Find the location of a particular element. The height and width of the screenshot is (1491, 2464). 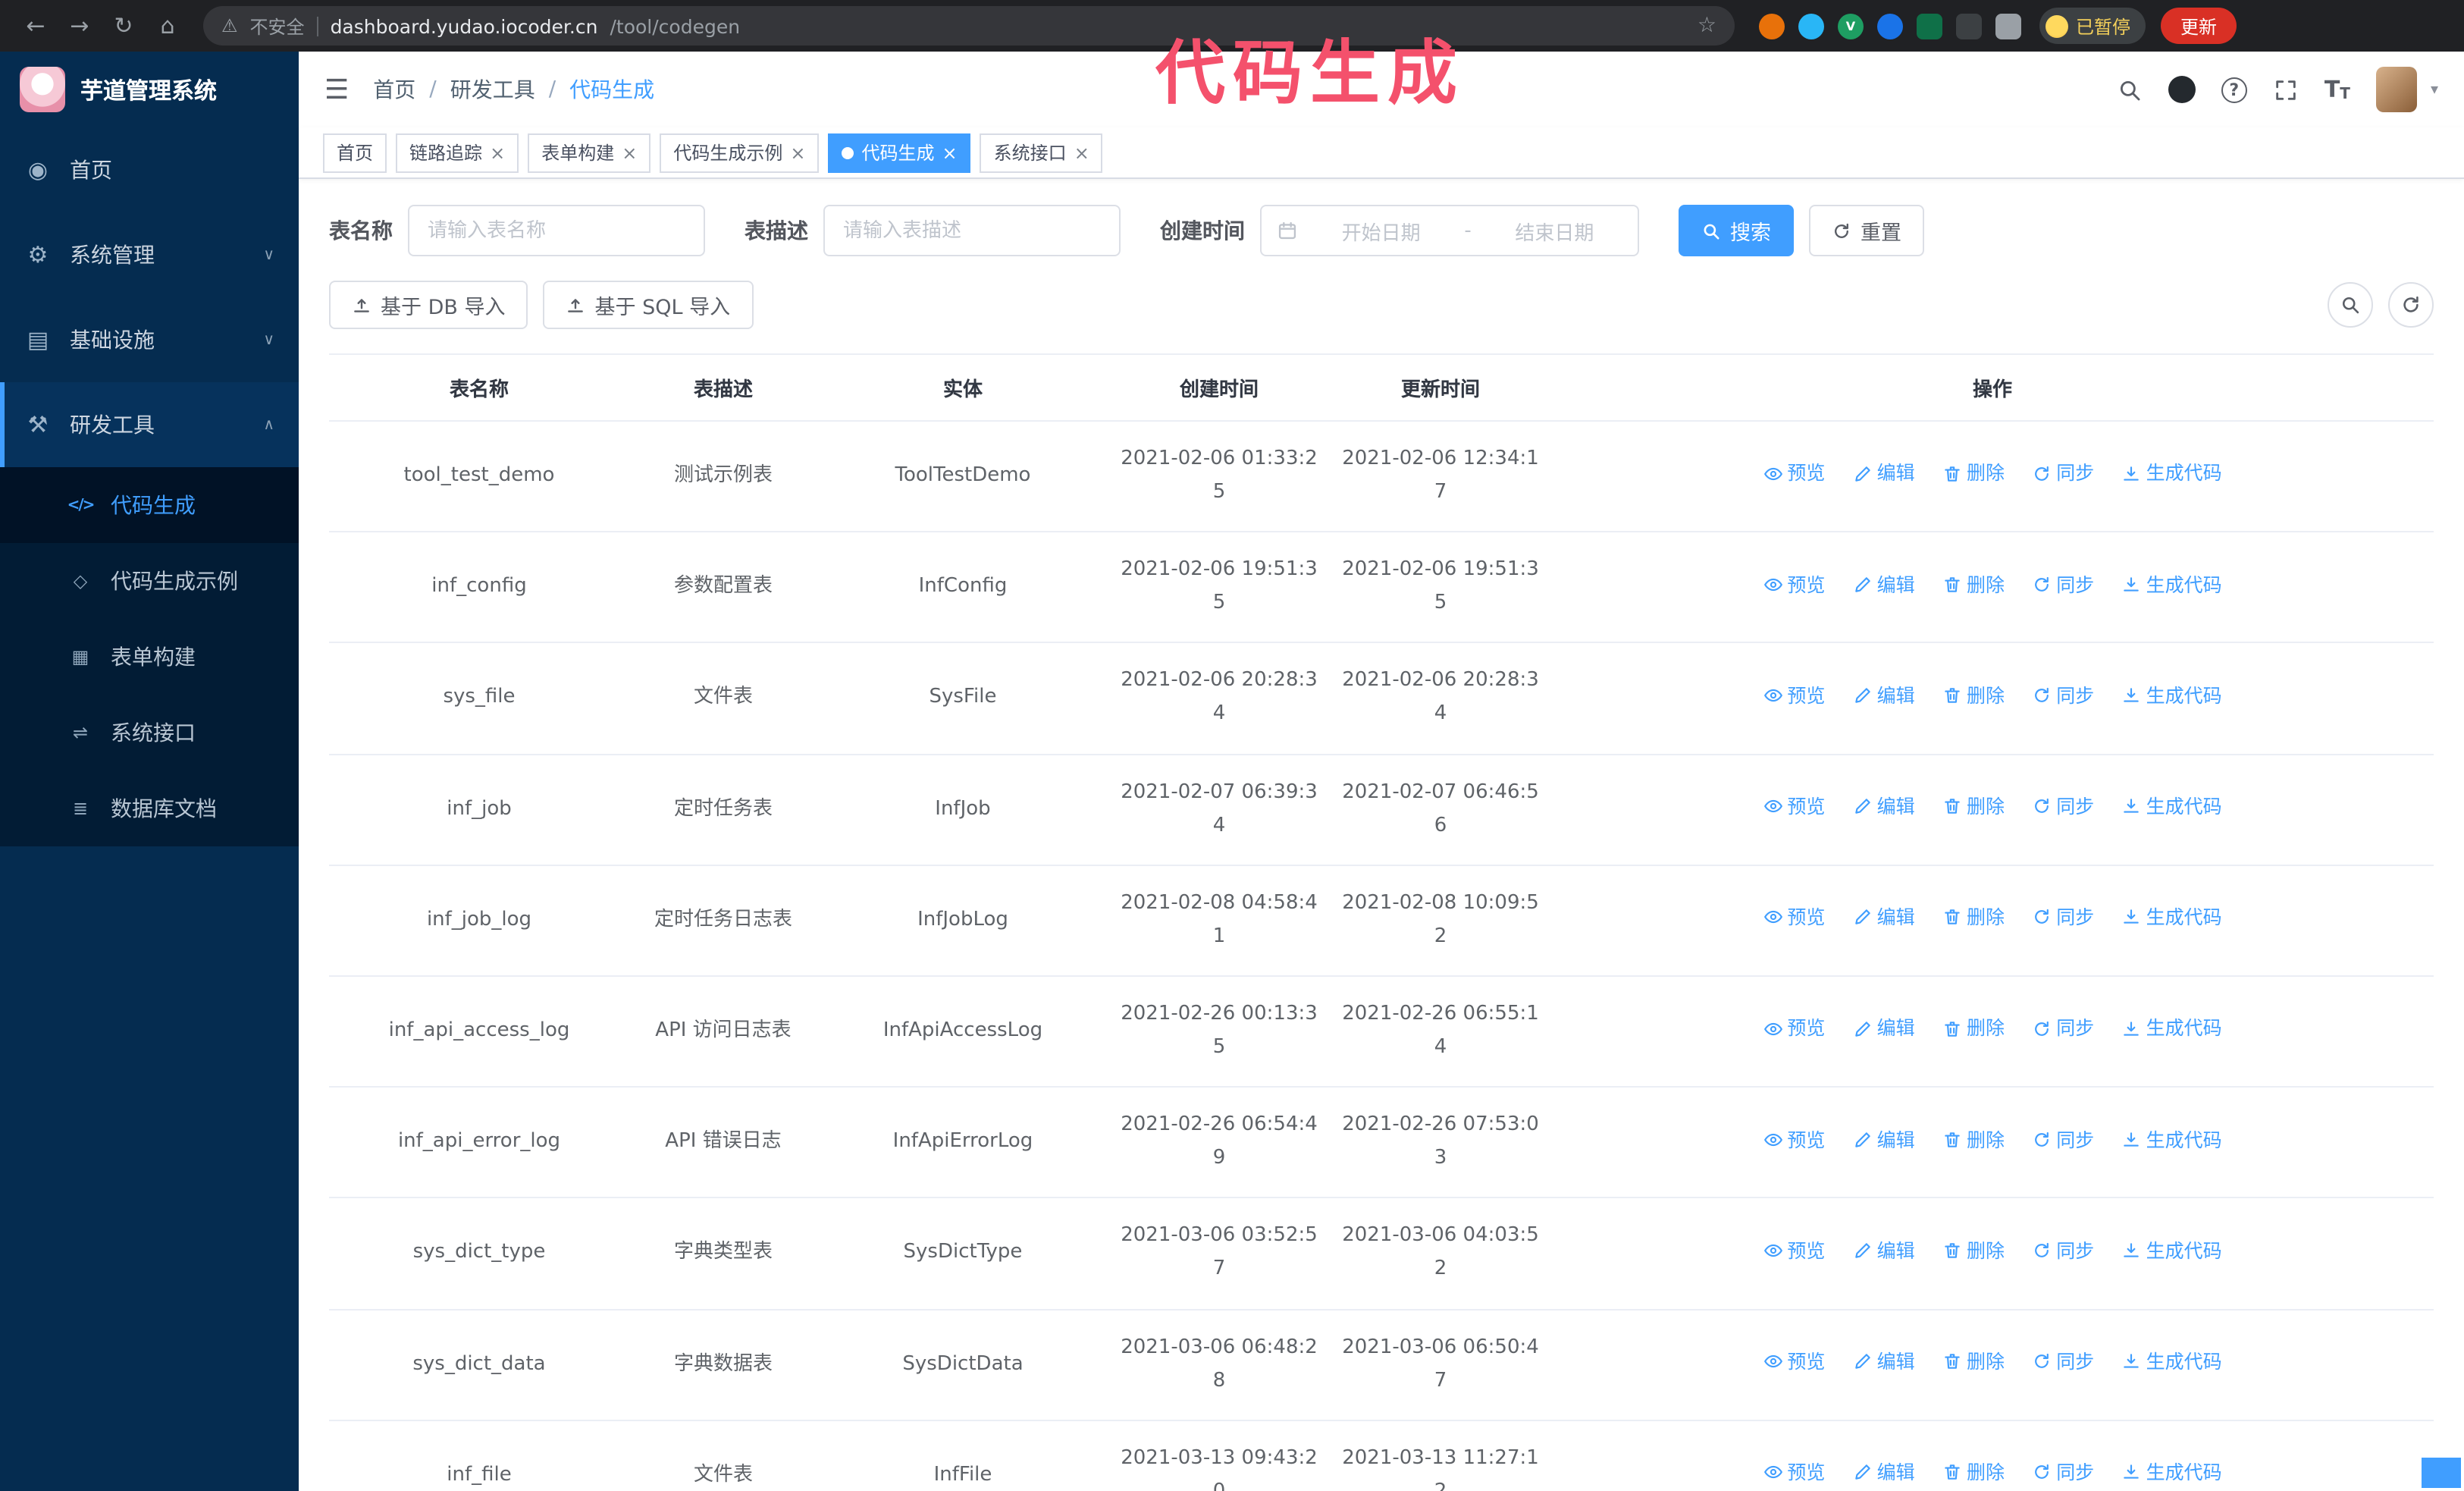

browser-home-icon: ⌂ is located at coordinates (168, 25).